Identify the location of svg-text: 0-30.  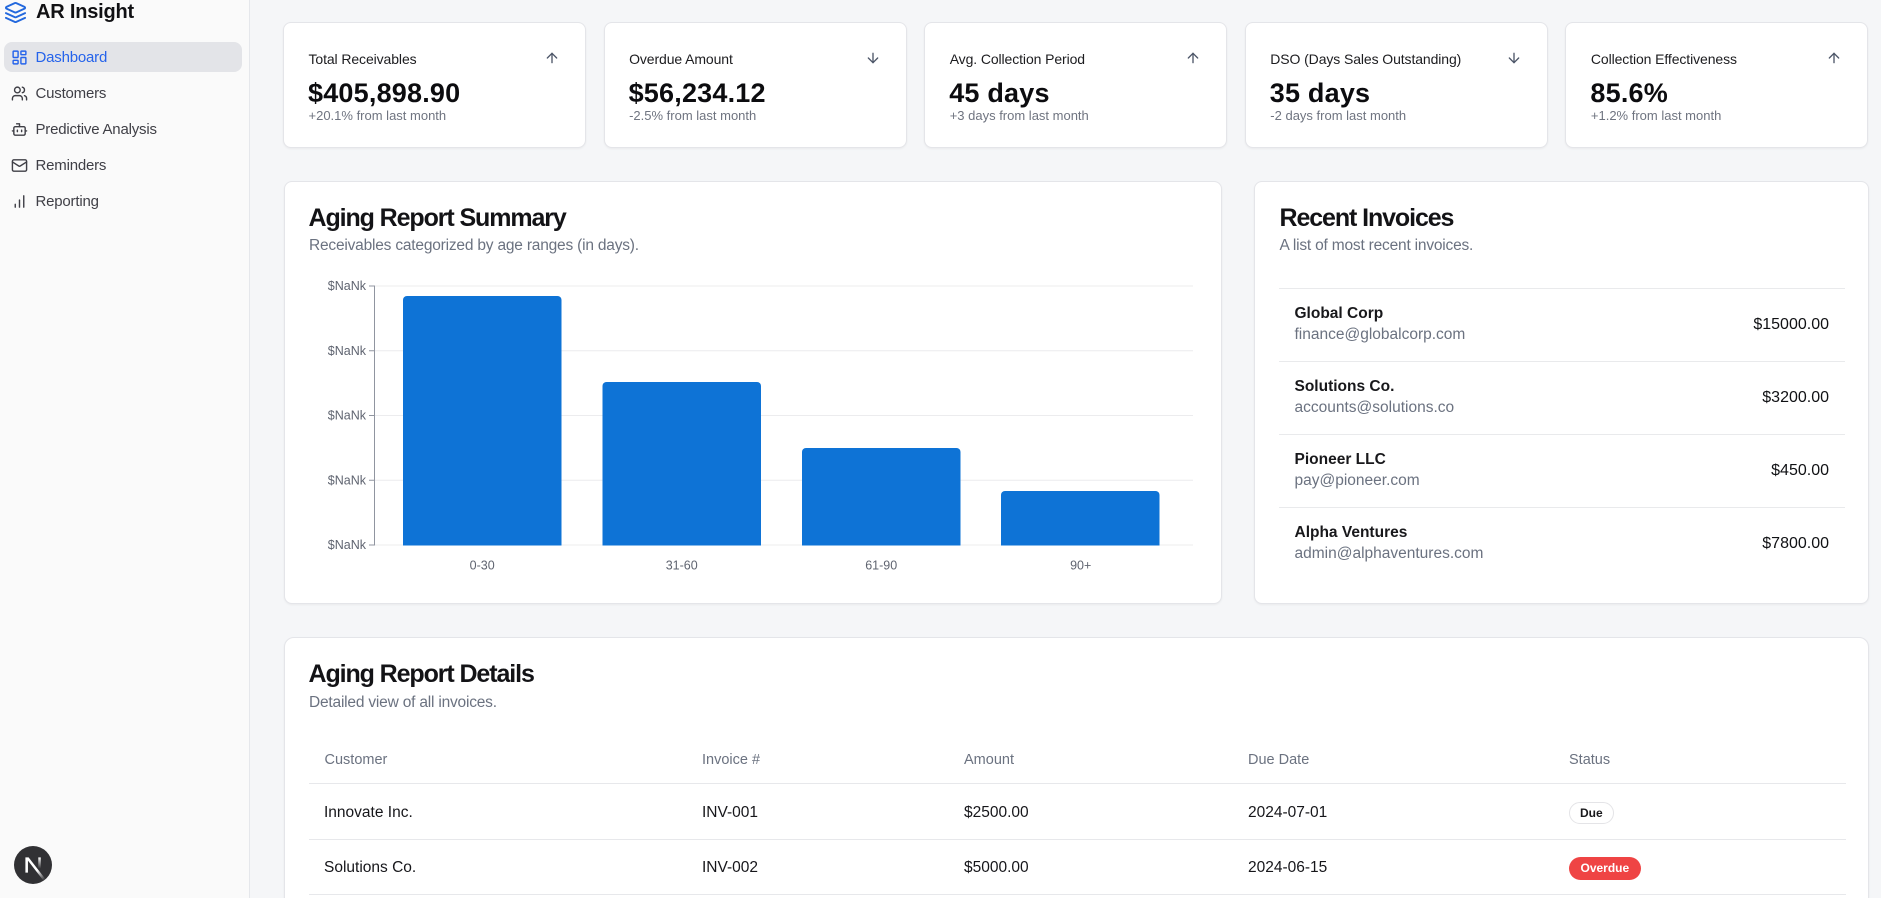
(481, 566).